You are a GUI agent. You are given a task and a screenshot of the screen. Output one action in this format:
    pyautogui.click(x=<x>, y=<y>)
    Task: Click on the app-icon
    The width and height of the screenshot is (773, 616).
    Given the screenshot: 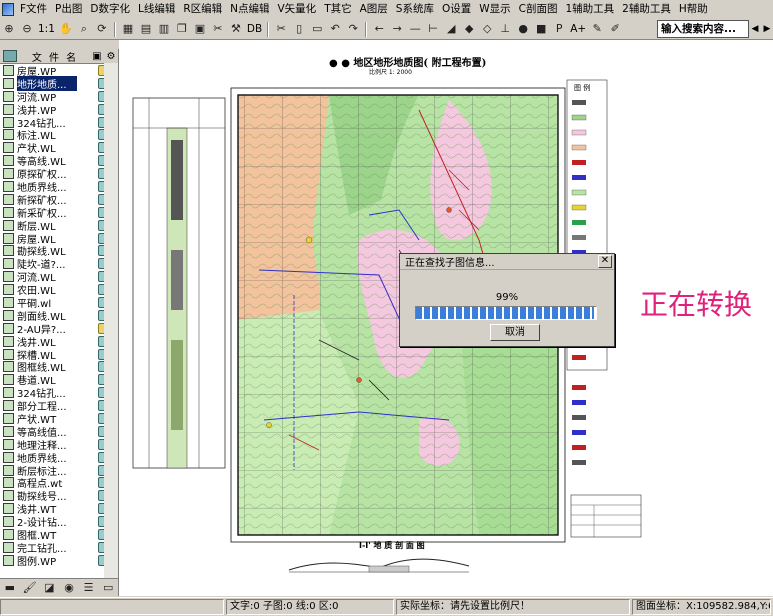 What is the action you would take?
    pyautogui.click(x=8, y=9)
    